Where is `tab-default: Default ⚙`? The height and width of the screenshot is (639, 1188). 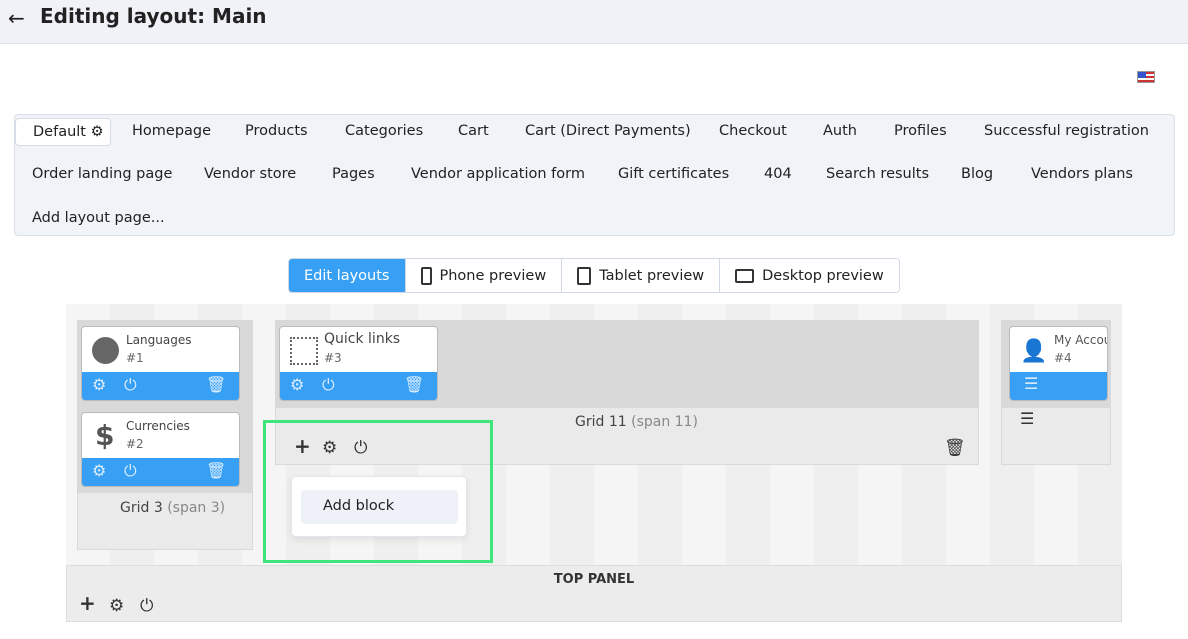
tab-default: Default ⚙ is located at coordinates (63, 132).